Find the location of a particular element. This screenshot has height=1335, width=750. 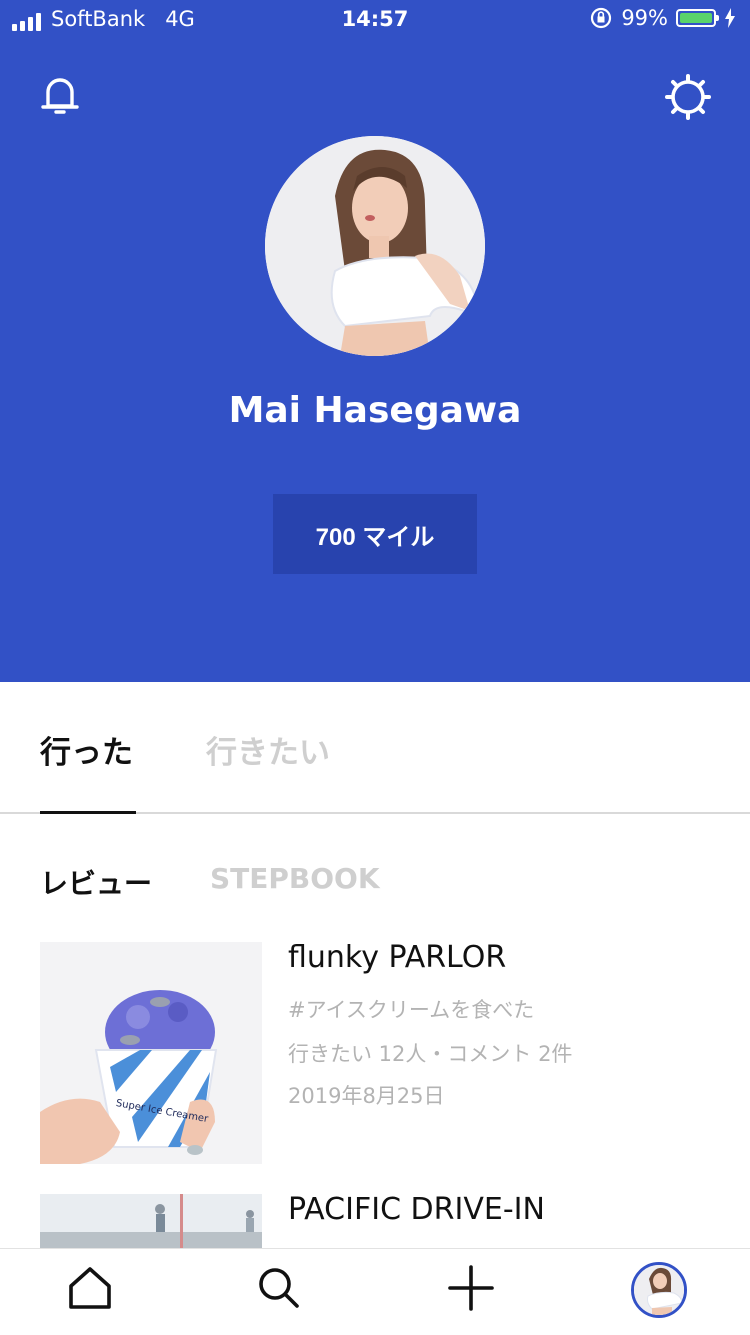

review-stats: 行きたい 12人・コメント 2件 is located at coordinates (430, 1054).